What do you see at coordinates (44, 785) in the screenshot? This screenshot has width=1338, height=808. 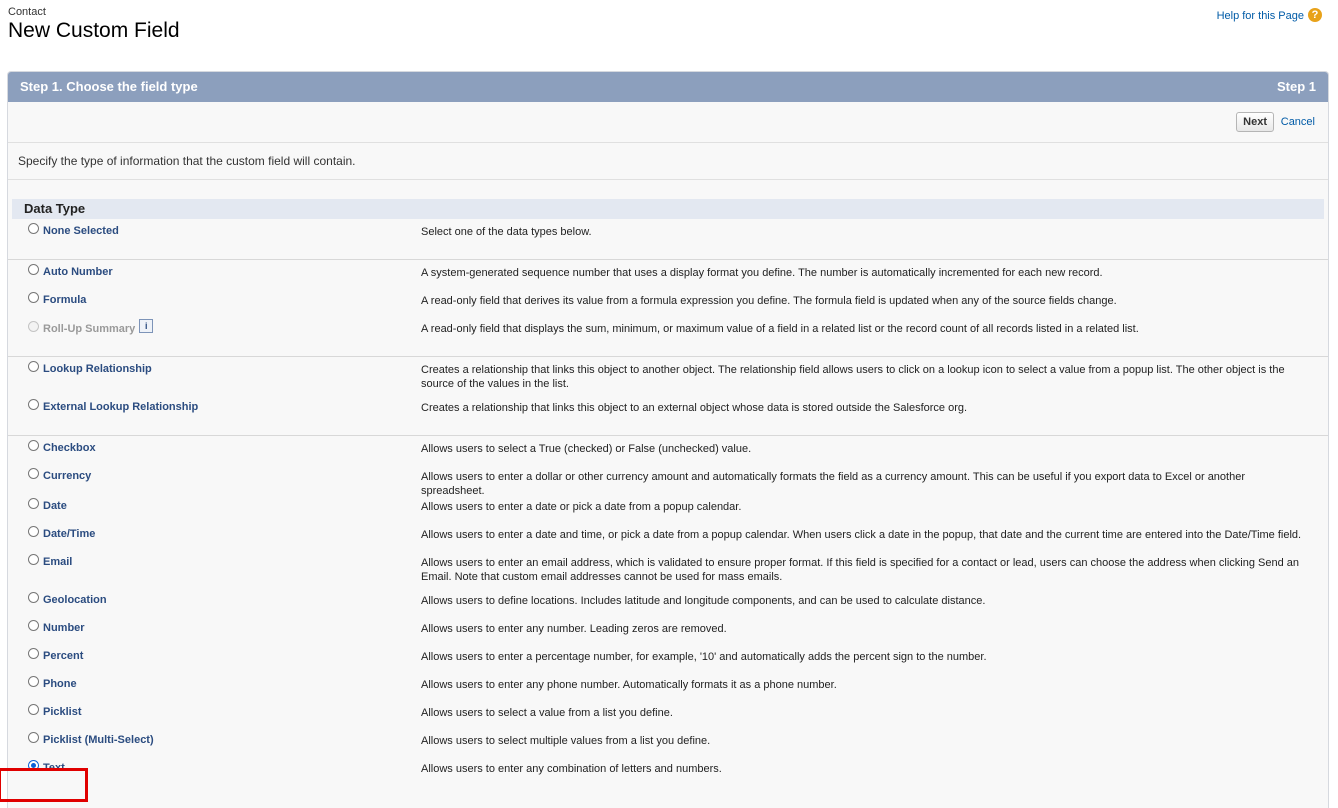 I see `highlight-box` at bounding box center [44, 785].